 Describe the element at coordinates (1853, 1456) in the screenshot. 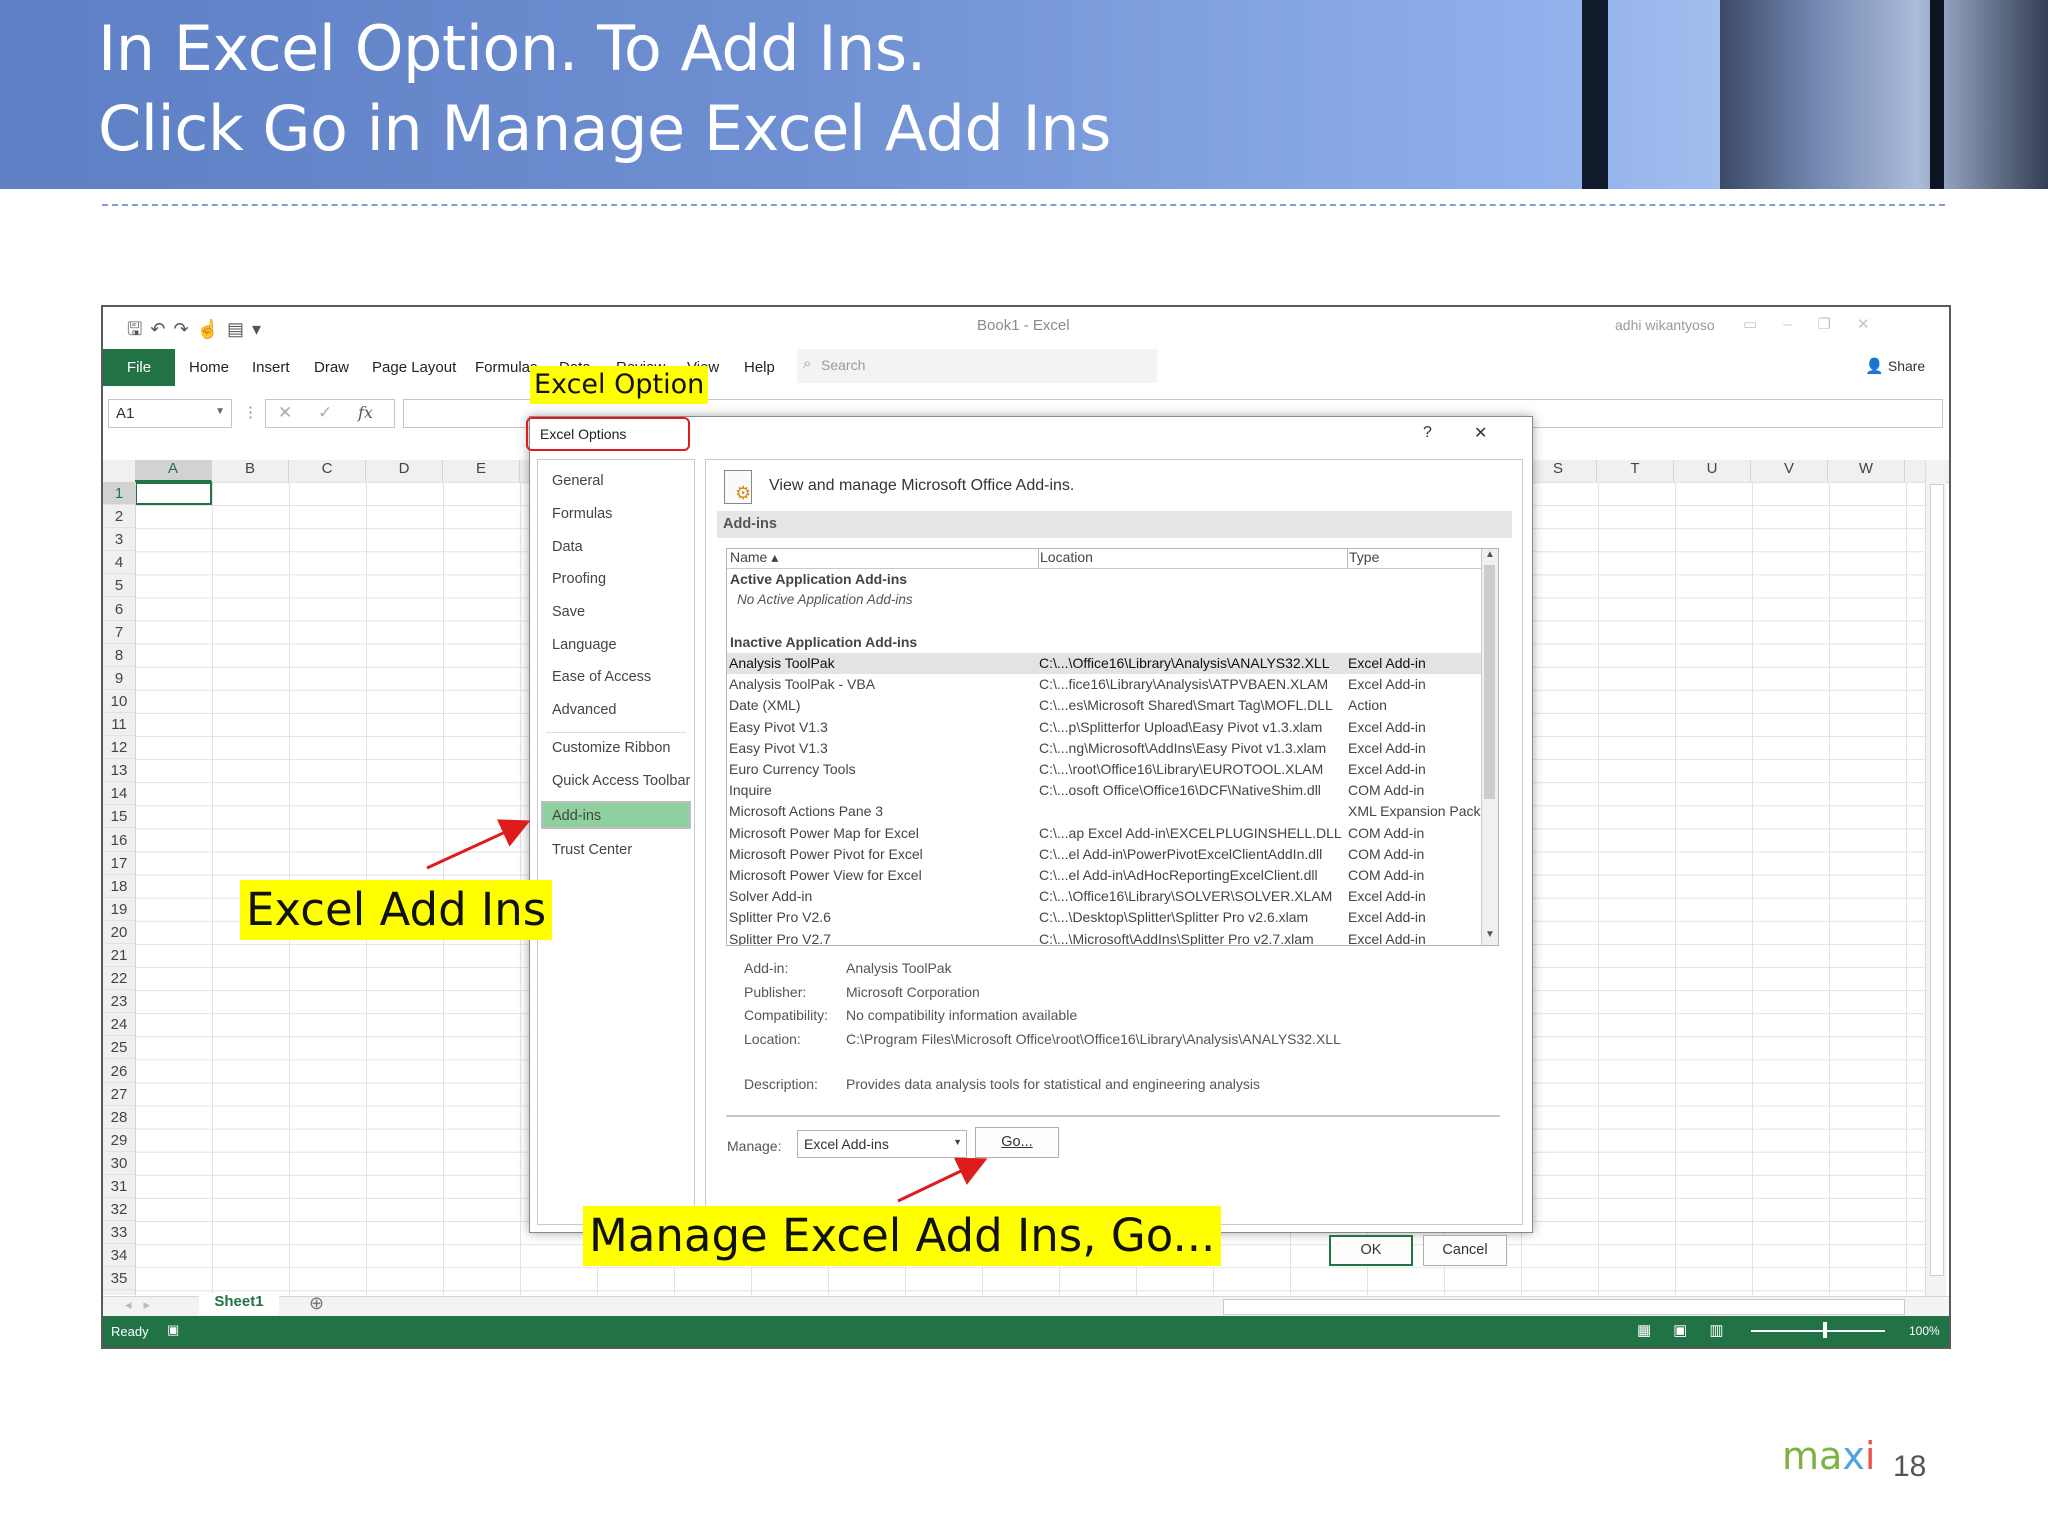

I see `logo-part-x: x` at that location.